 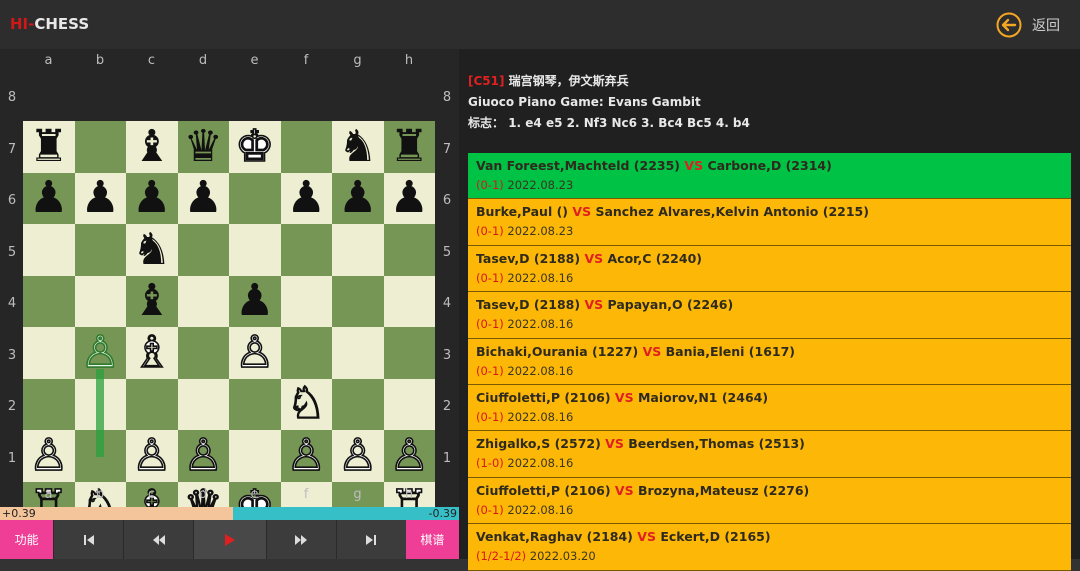 What do you see at coordinates (100, 147) in the screenshot?
I see `square-b8` at bounding box center [100, 147].